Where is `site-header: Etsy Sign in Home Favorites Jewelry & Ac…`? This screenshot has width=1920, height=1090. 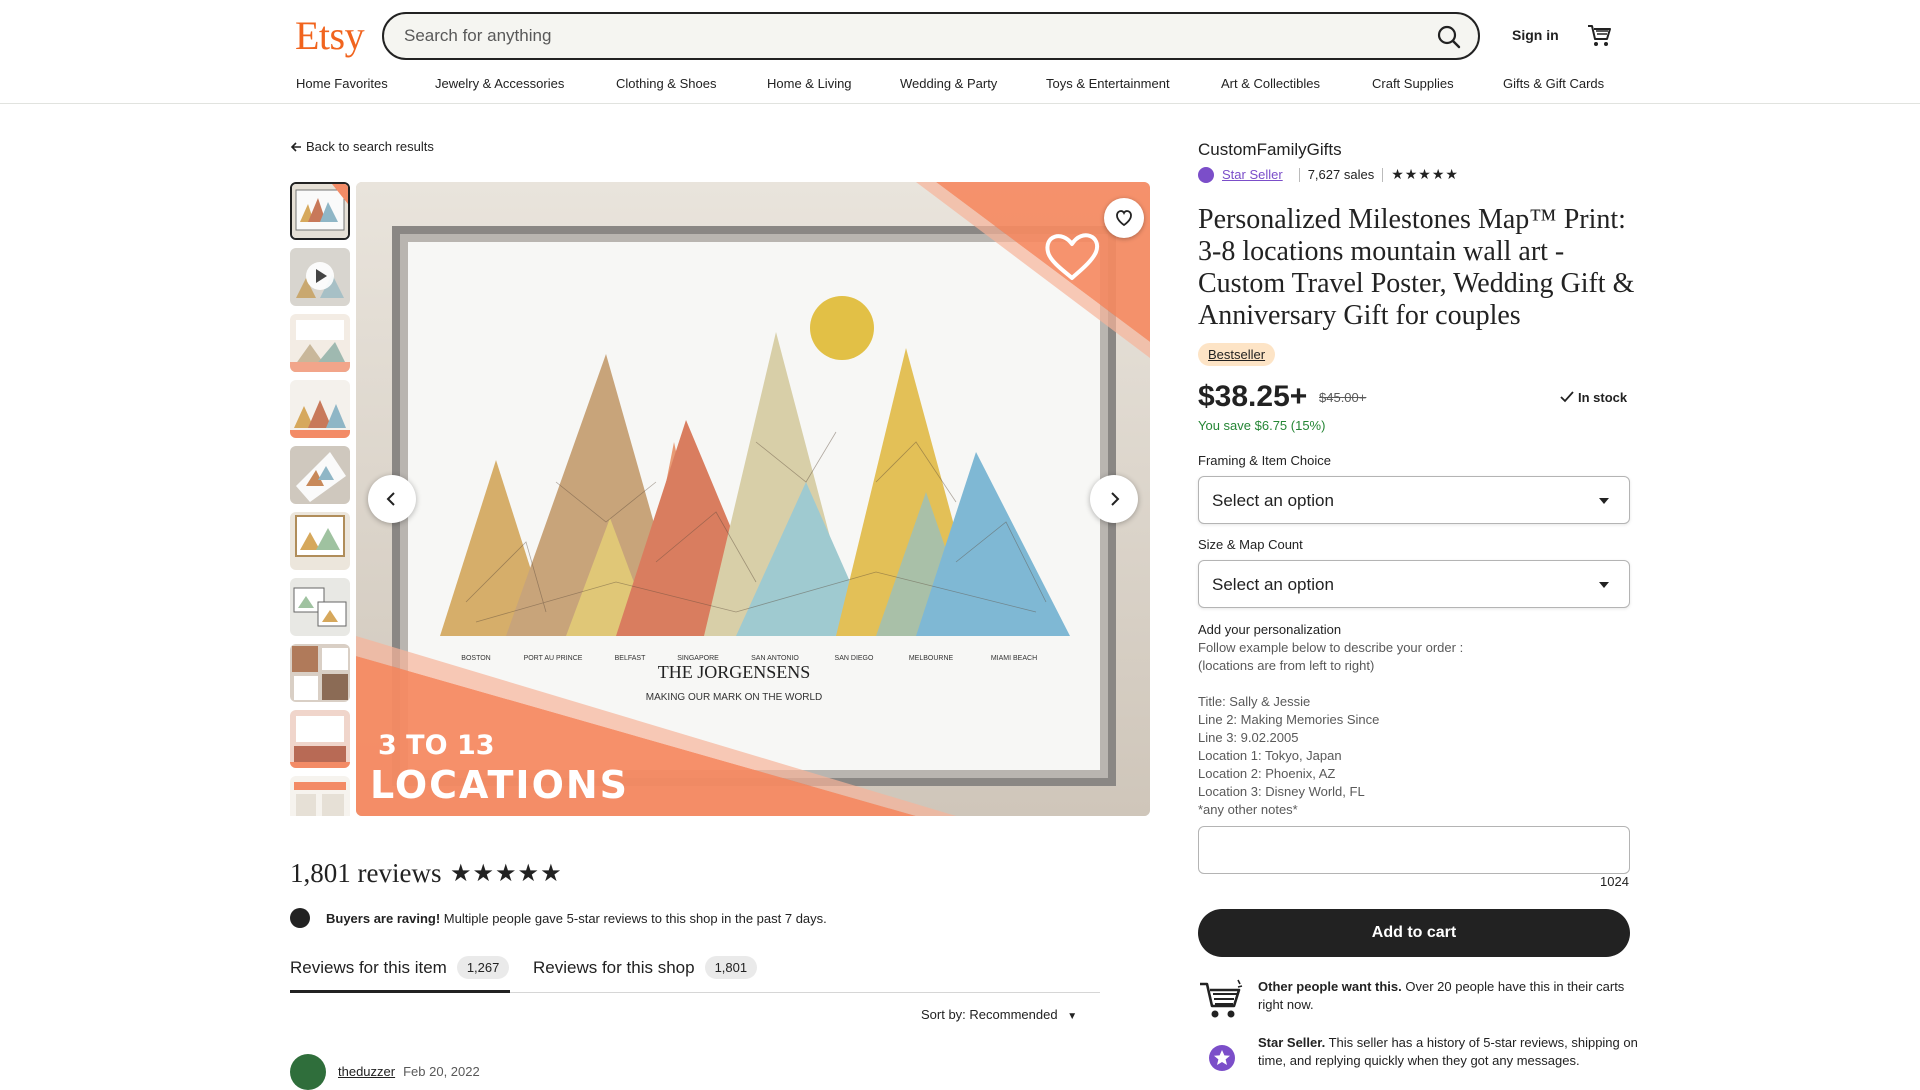 site-header: Etsy Sign in Home Favorites Jewelry & Ac… is located at coordinates (960, 52).